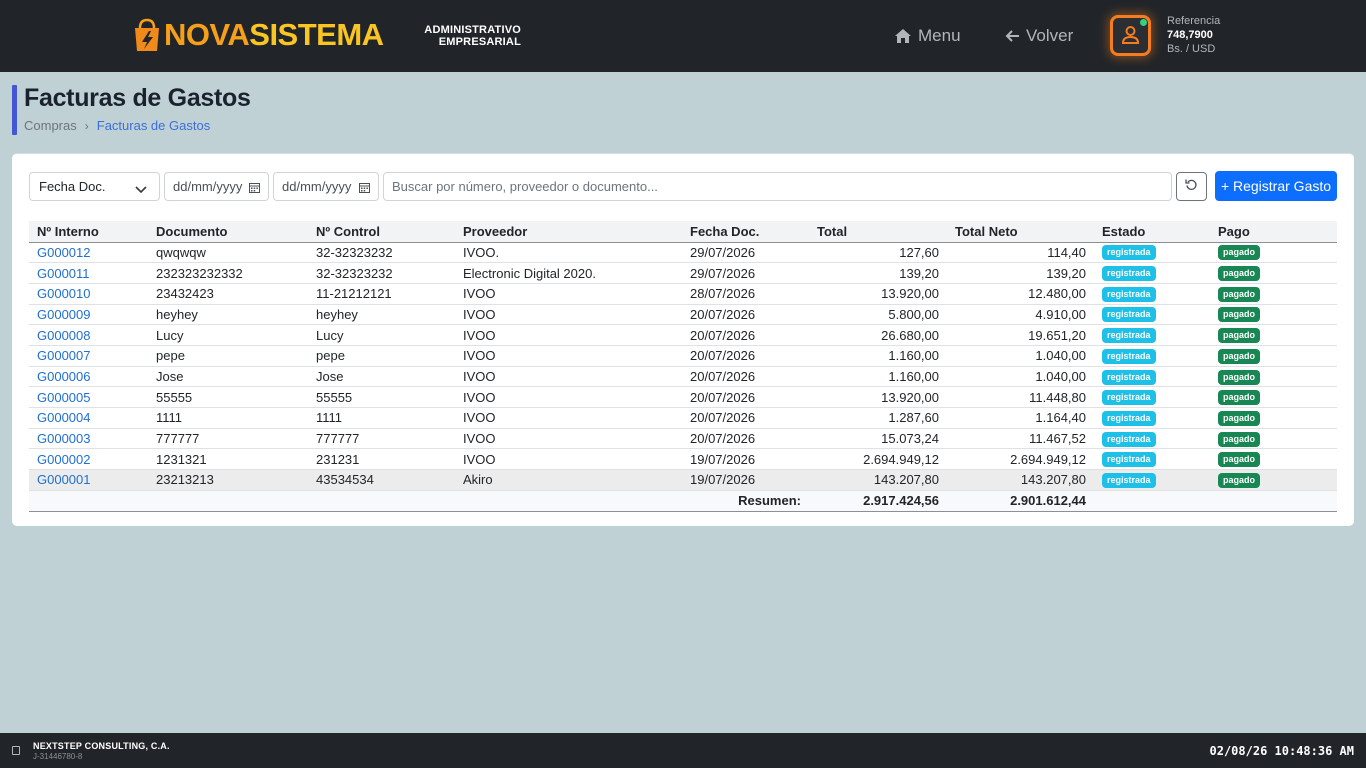 The width and height of the screenshot is (1366, 768). Describe the element at coordinates (878, 273) in the screenshot. I see `cell-total: 139,20` at that location.